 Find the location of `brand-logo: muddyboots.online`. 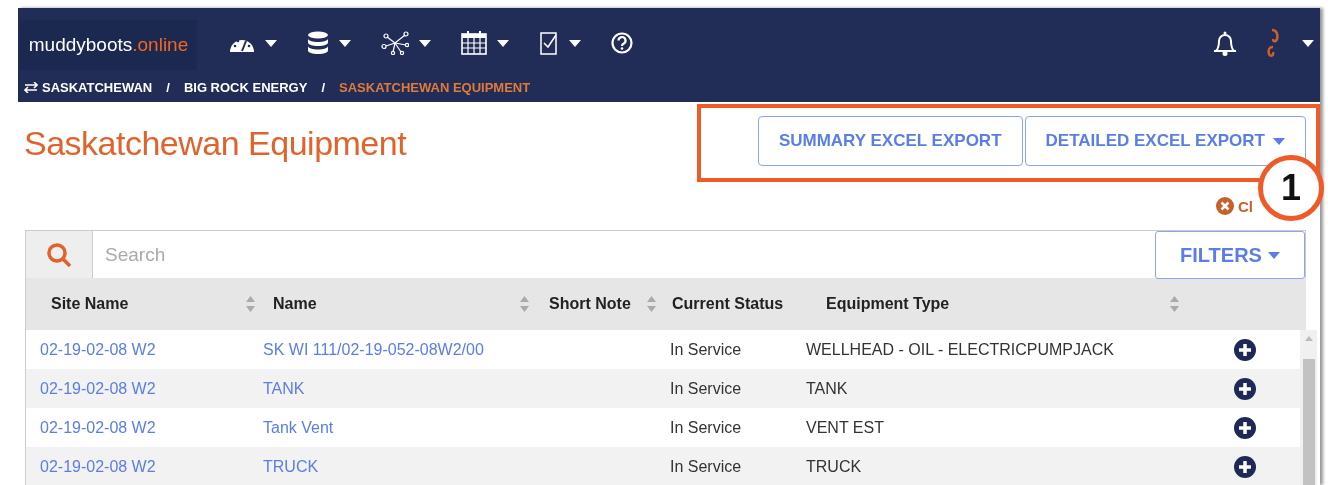

brand-logo: muddyboots.online is located at coordinates (108, 45).